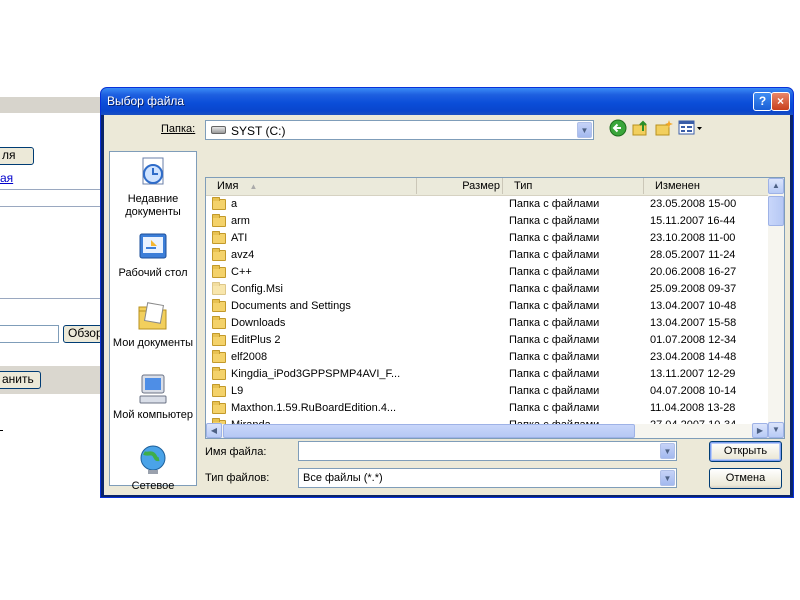 The image size is (800, 600). I want to click on file-name: arm, so click(240, 221).